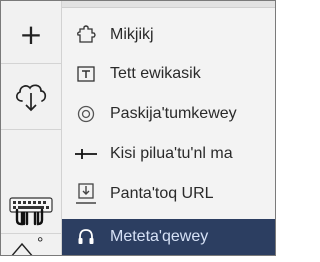 This screenshot has width=320, height=262. What do you see at coordinates (159, 236) in the screenshot?
I see `menu-item-label: Meteta'qewey` at bounding box center [159, 236].